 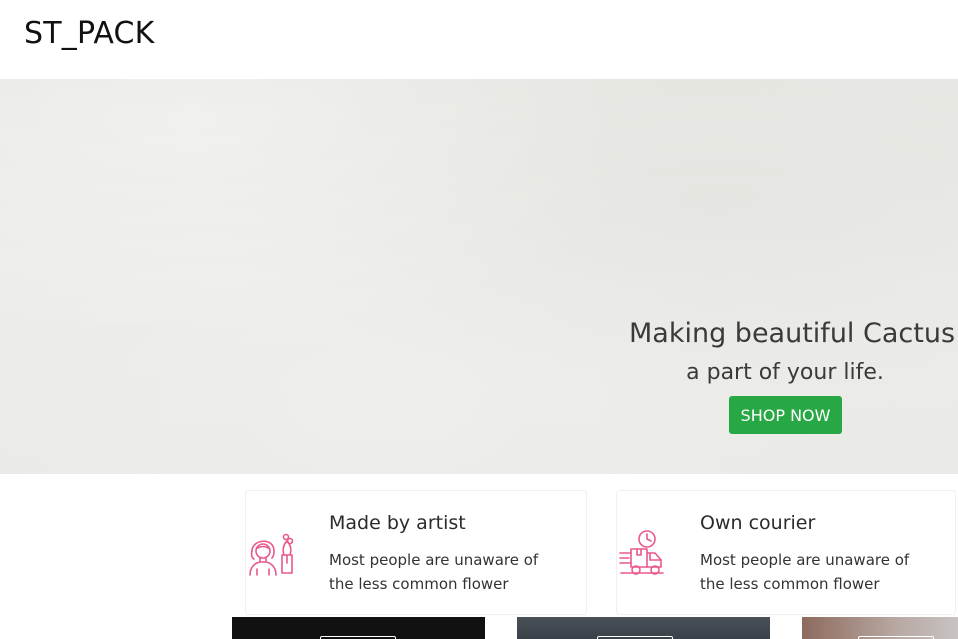 I want to click on shop-now-button: SHOP NOW, so click(x=785, y=415).